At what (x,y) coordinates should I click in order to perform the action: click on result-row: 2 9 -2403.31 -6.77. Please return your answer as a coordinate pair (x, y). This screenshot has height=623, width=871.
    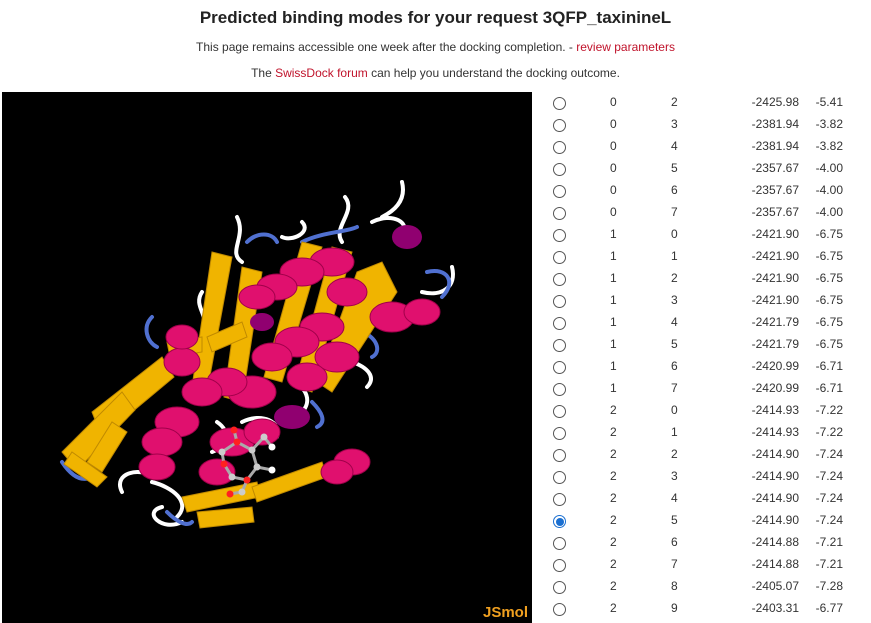
    Looking at the image, I should click on (703, 609).